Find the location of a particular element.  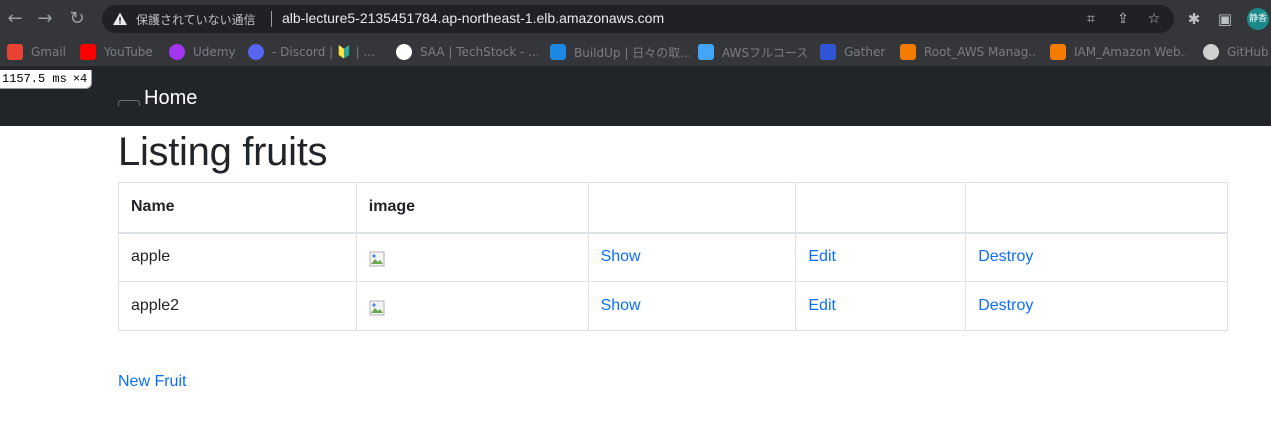

perf-overlay: 1157.5 ms ×4 is located at coordinates (46, 79).